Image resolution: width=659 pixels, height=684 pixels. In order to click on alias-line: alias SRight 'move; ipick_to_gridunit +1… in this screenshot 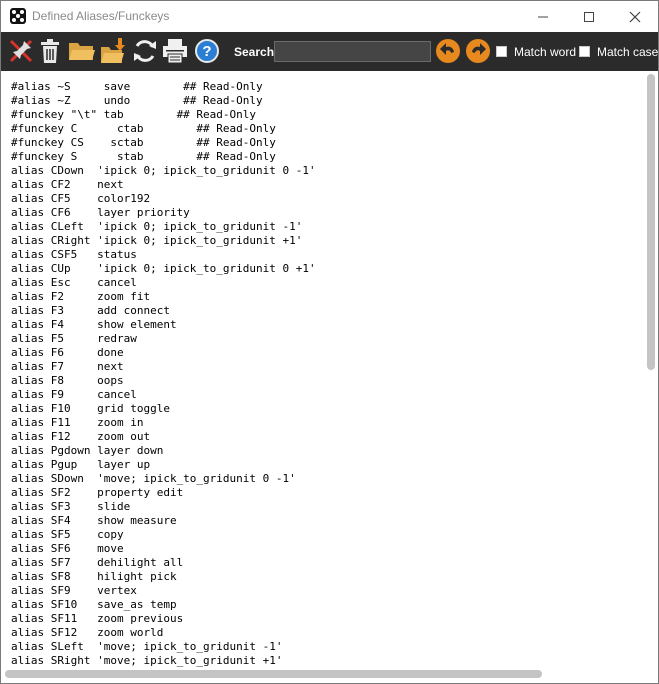, I will do `click(147, 660)`.